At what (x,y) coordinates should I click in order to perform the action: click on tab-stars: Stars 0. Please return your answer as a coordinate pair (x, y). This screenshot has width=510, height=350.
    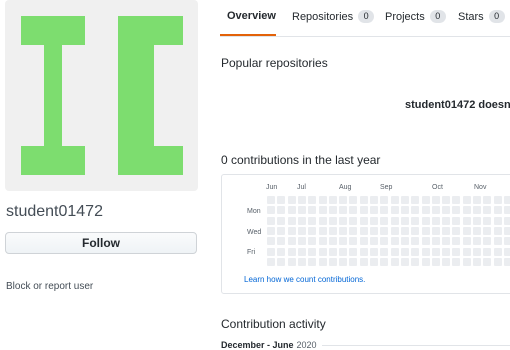
    Looking at the image, I should click on (481, 16).